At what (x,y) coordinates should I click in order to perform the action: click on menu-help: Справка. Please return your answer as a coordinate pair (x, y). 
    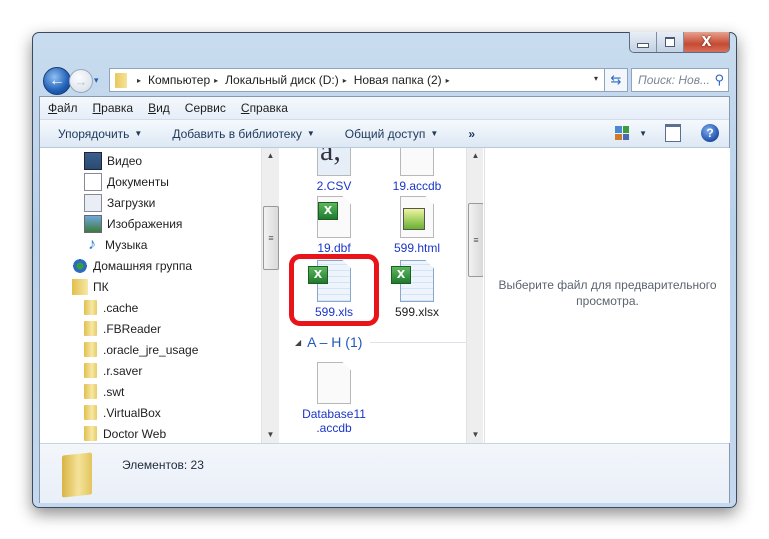
    Looking at the image, I should click on (264, 108).